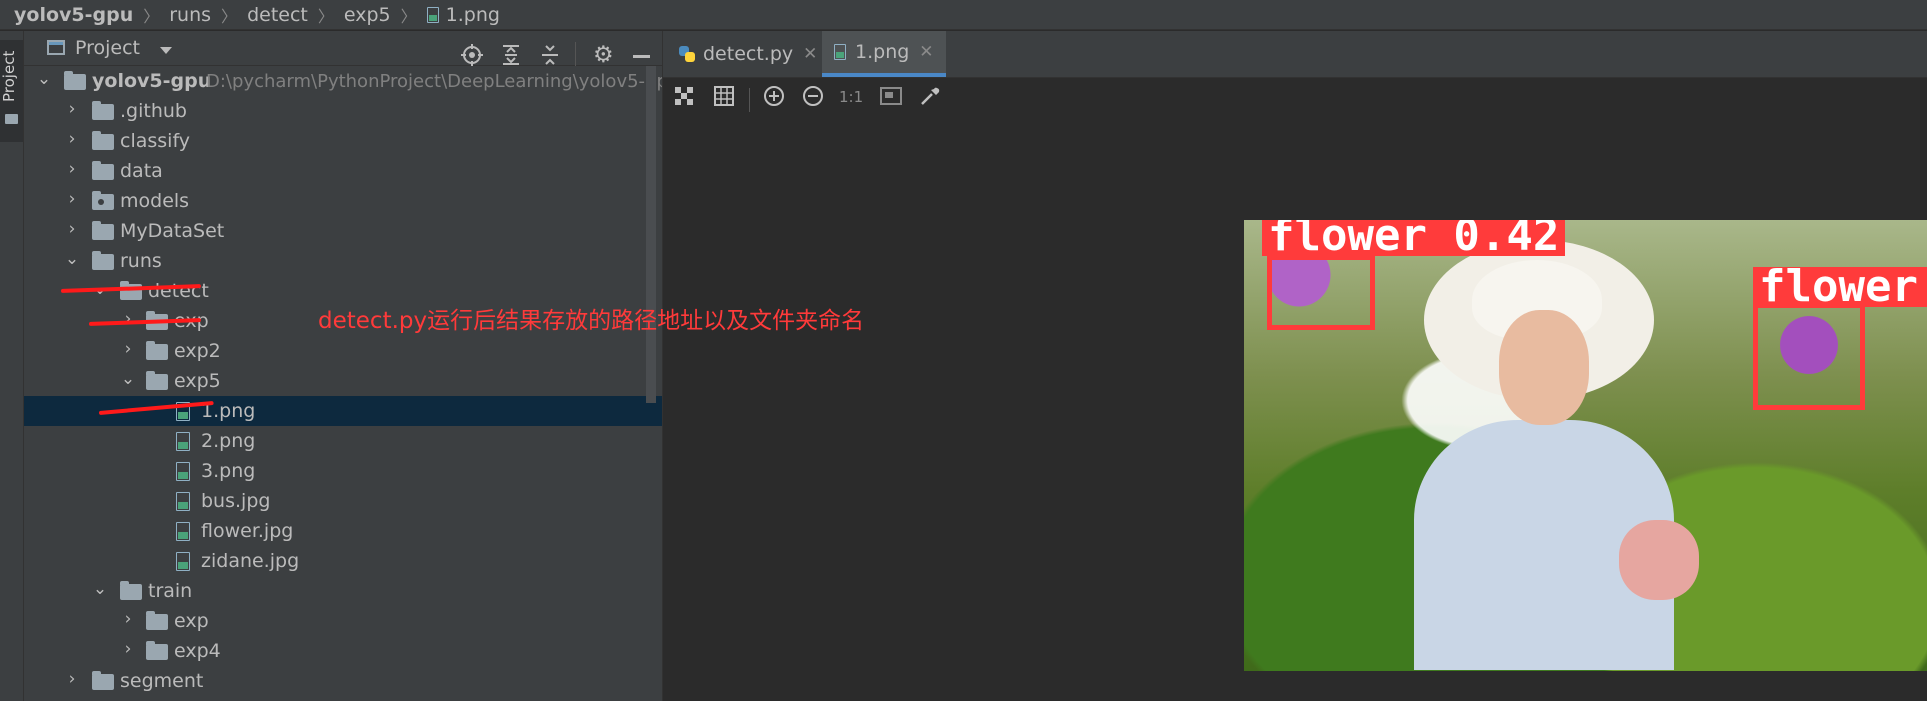 The image size is (1927, 701). What do you see at coordinates (172, 231) in the screenshot?
I see `tree-item-label: MyDataSet` at bounding box center [172, 231].